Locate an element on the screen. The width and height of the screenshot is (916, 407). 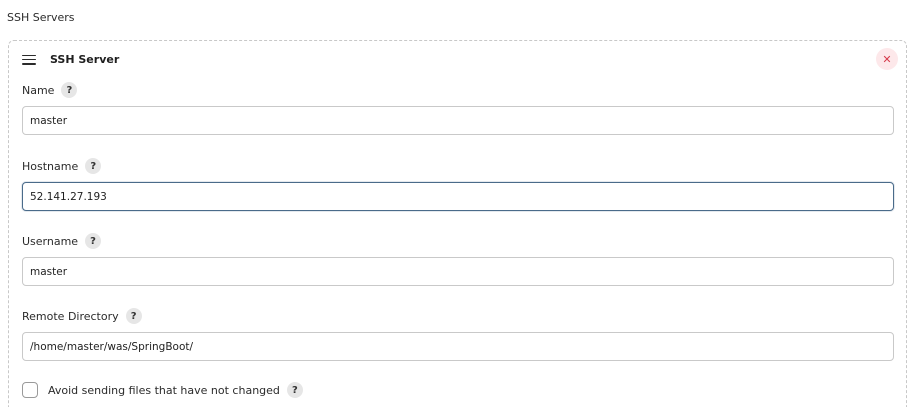
remote-directory-field-group: Remote Directory ? is located at coordinates (458, 334).